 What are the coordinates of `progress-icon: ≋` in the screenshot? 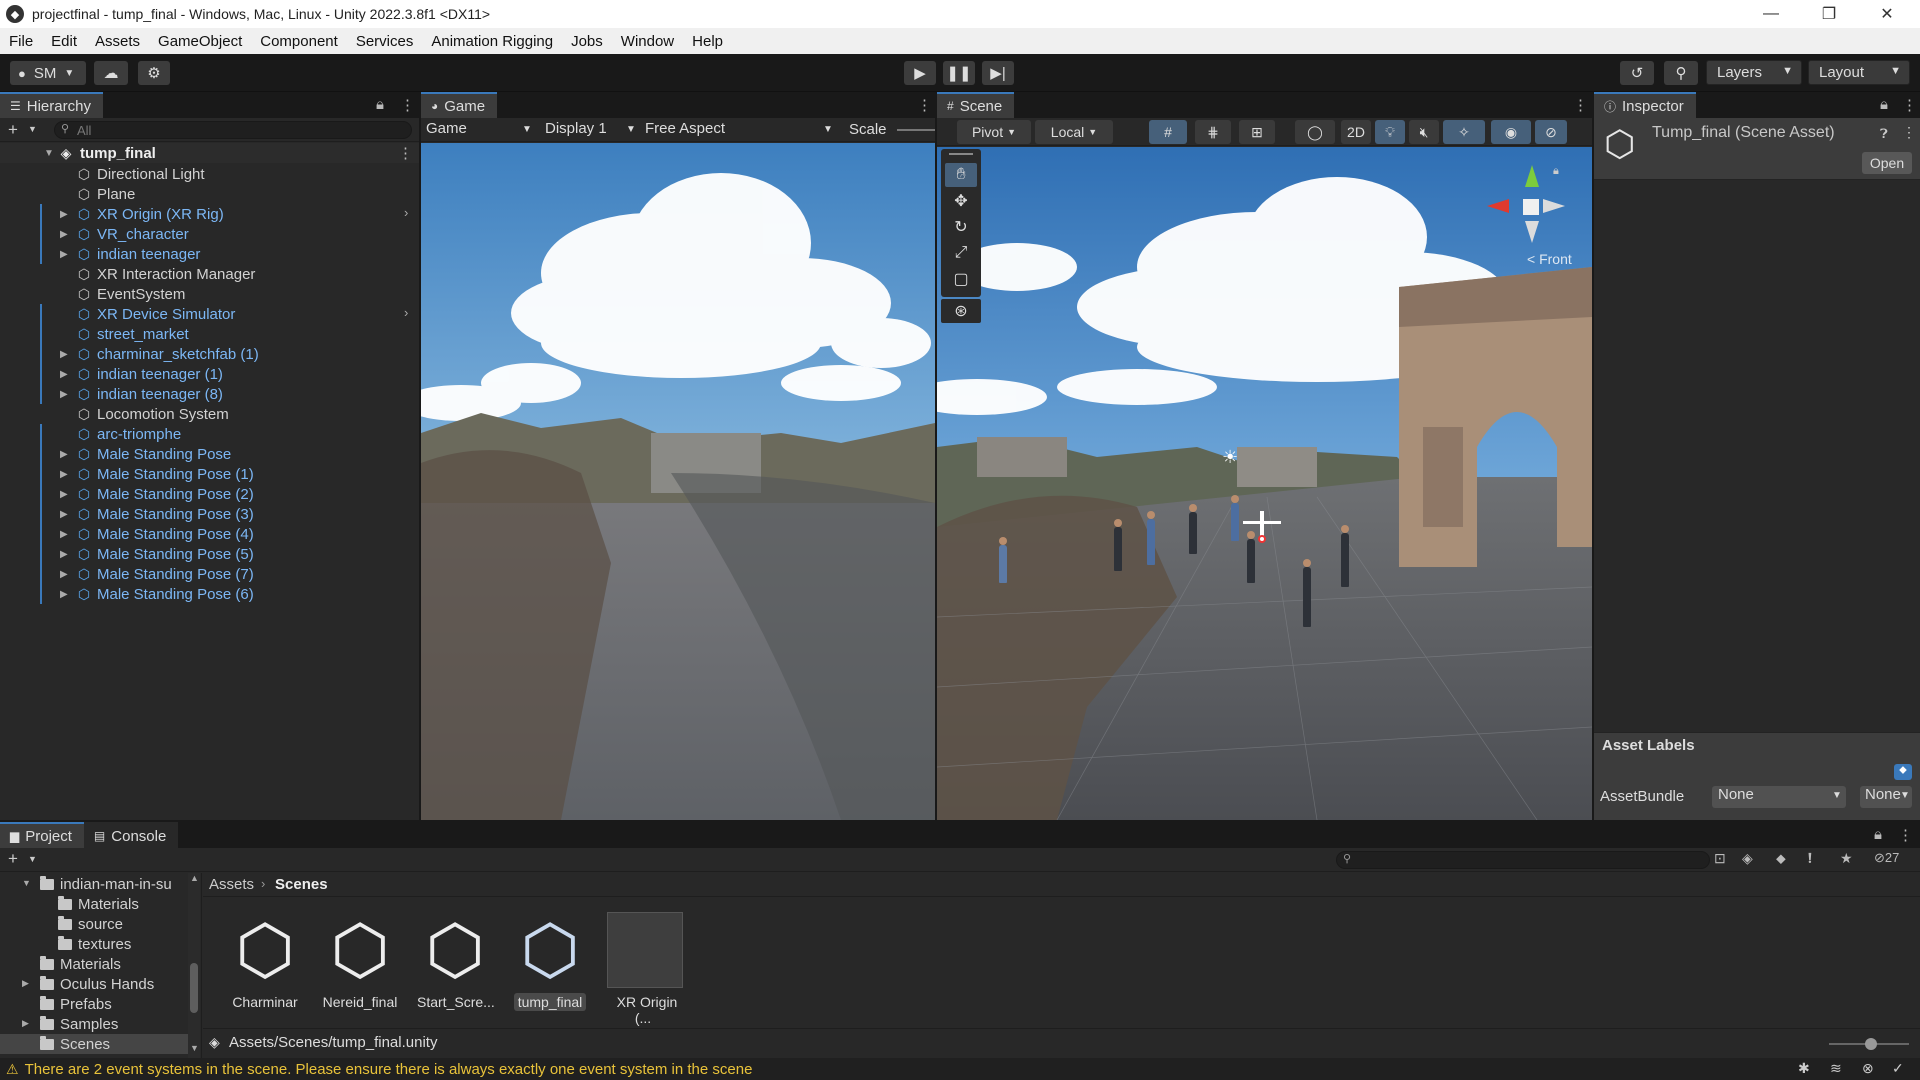 It's located at (1836, 1068).